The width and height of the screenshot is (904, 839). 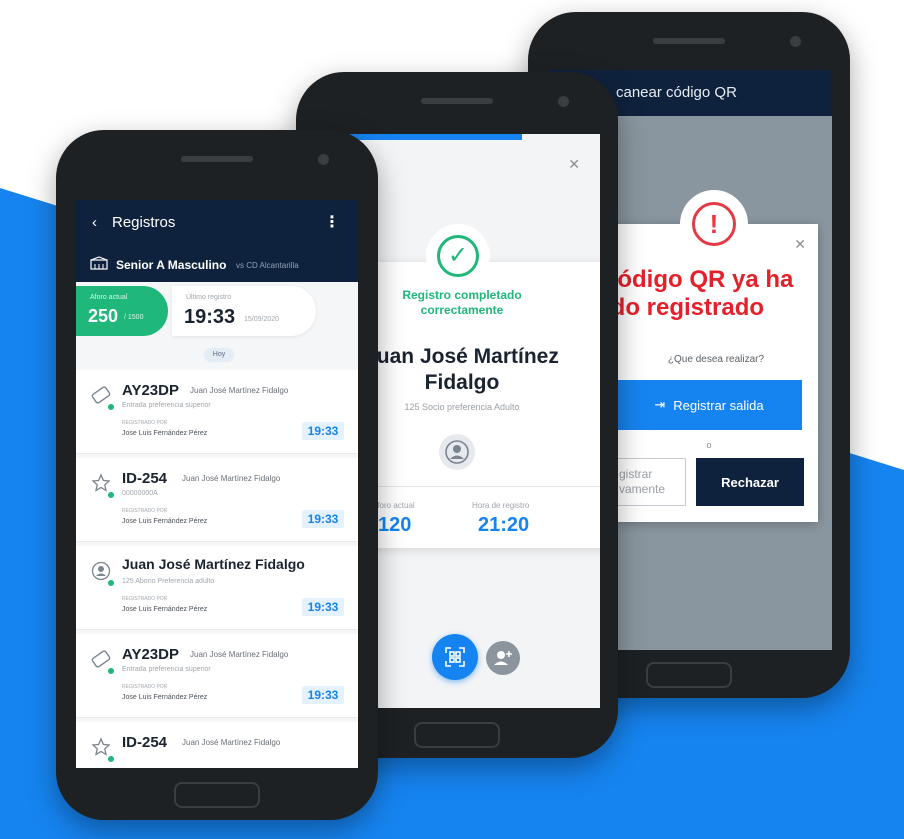 What do you see at coordinates (462, 369) in the screenshot?
I see `member-name: Juan José Martínez Fidalgo` at bounding box center [462, 369].